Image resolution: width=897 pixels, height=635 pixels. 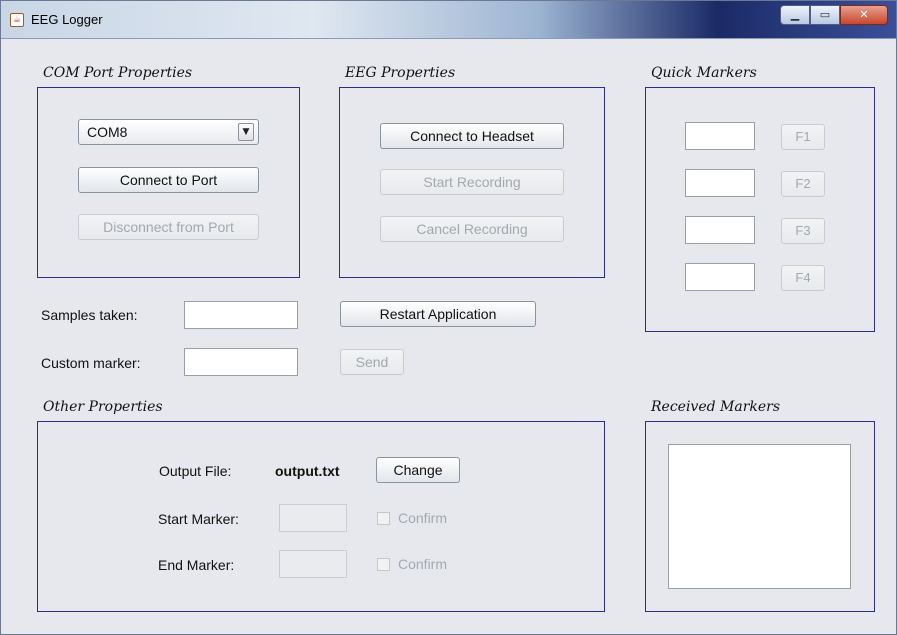 What do you see at coordinates (107, 132) in the screenshot?
I see `com-port-select-value: COM8` at bounding box center [107, 132].